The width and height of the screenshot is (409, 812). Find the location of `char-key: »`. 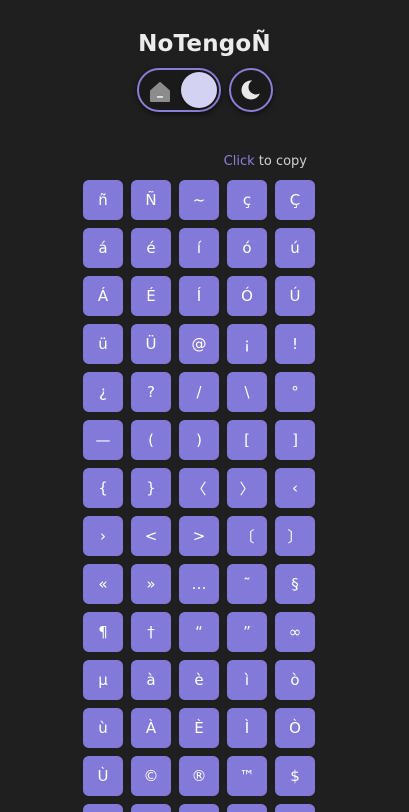

char-key: » is located at coordinates (151, 584).